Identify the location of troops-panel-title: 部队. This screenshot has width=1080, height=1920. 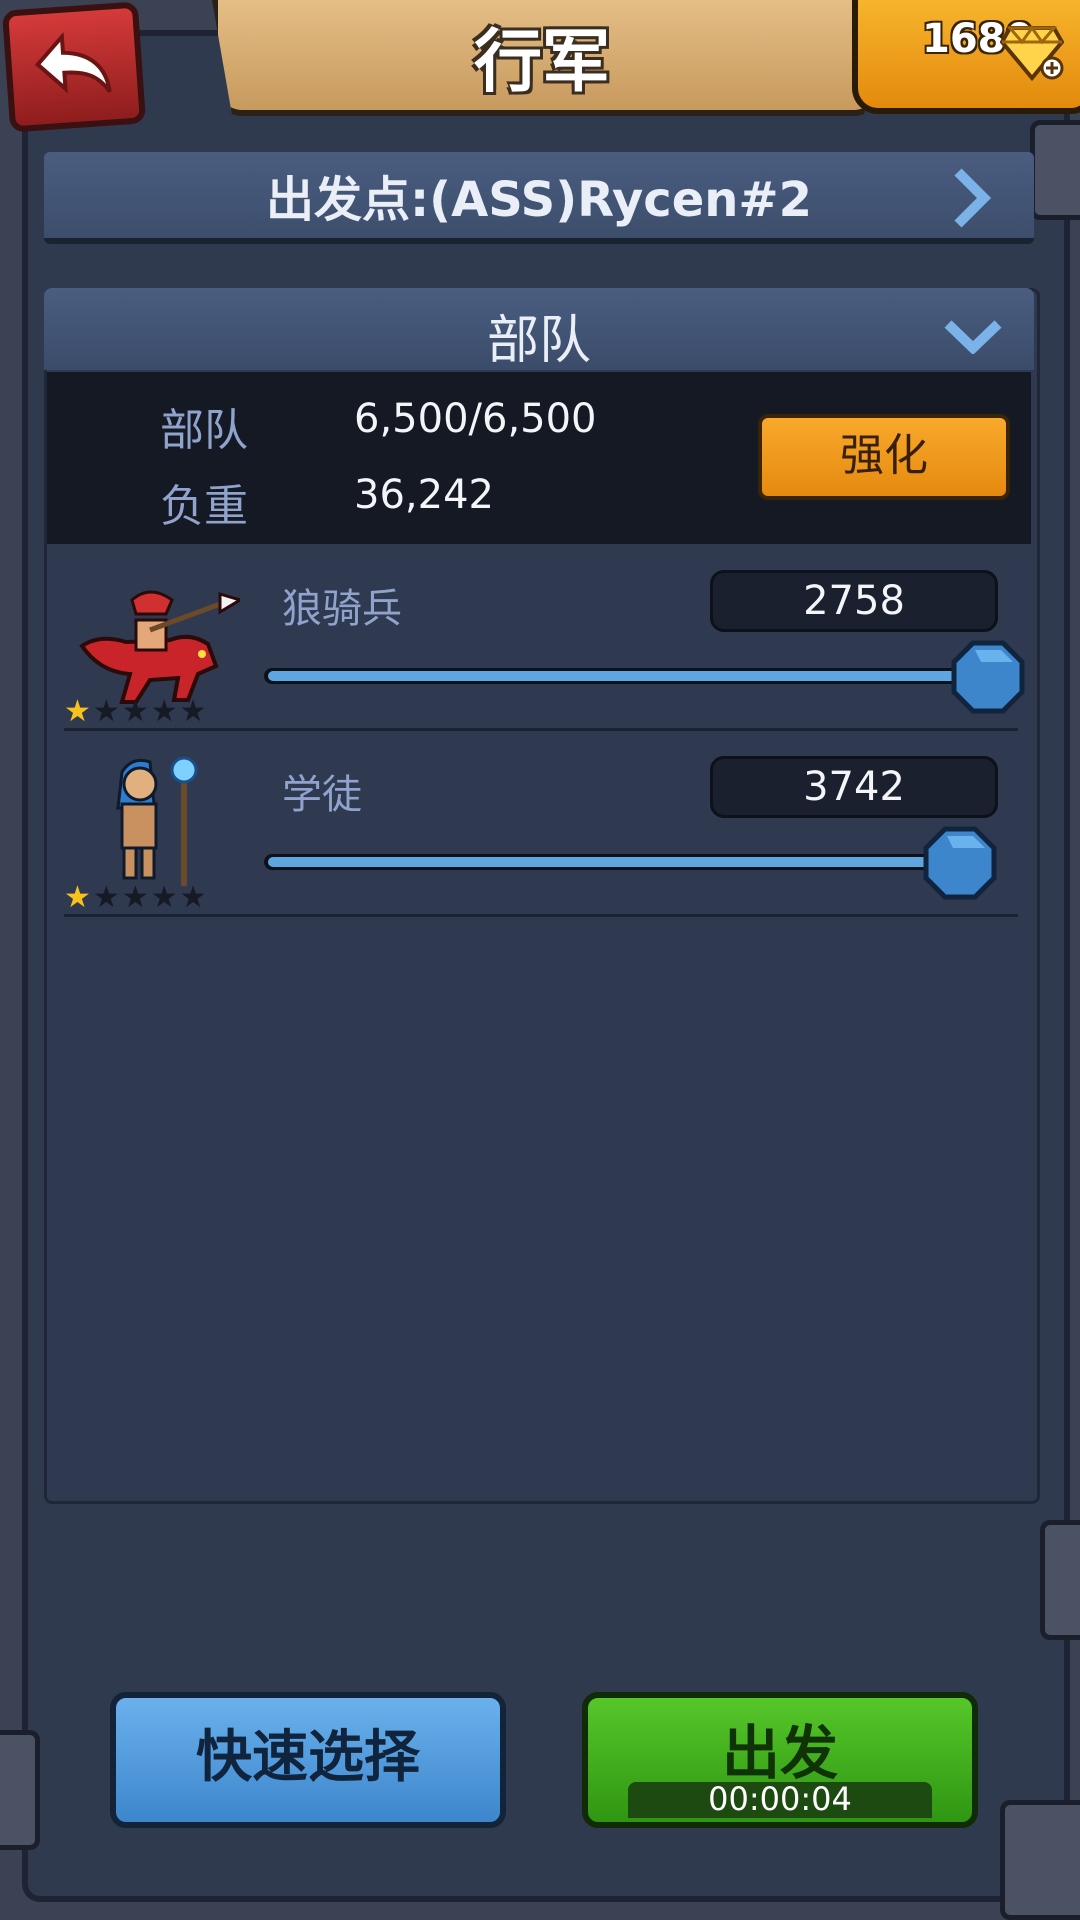
(538, 341).